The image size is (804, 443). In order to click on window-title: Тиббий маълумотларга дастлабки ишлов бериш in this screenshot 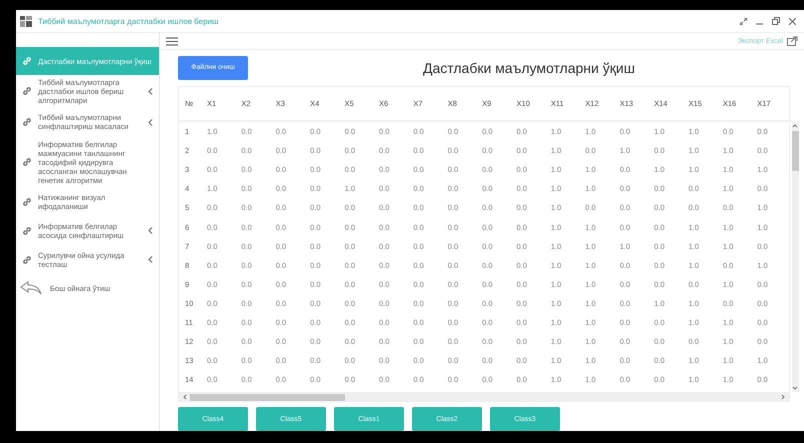, I will do `click(128, 21)`.